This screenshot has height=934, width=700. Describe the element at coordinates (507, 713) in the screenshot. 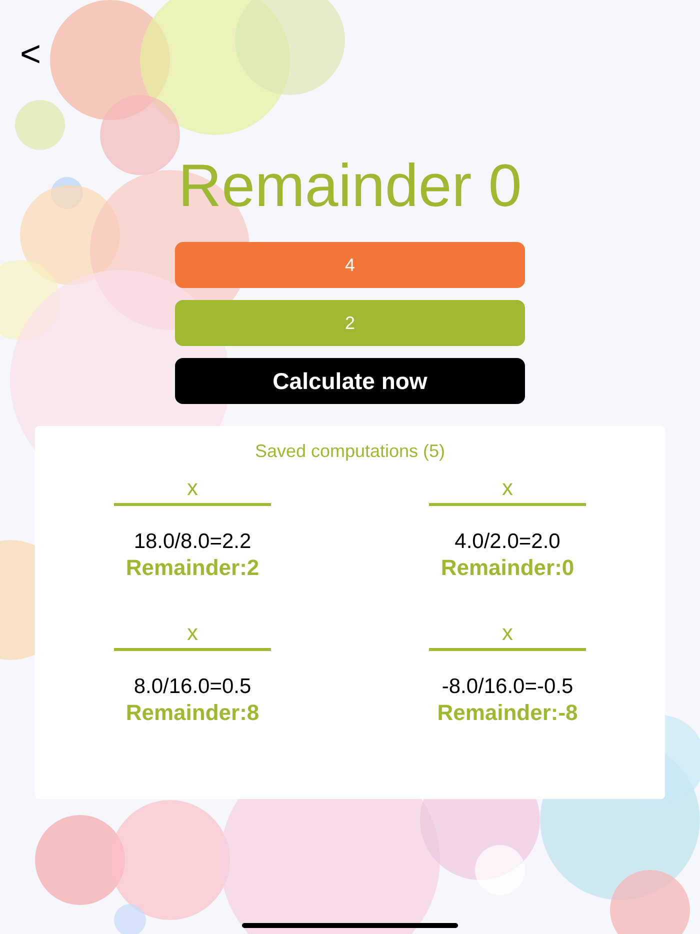

I see `remainder-text: Remainder:-8` at that location.